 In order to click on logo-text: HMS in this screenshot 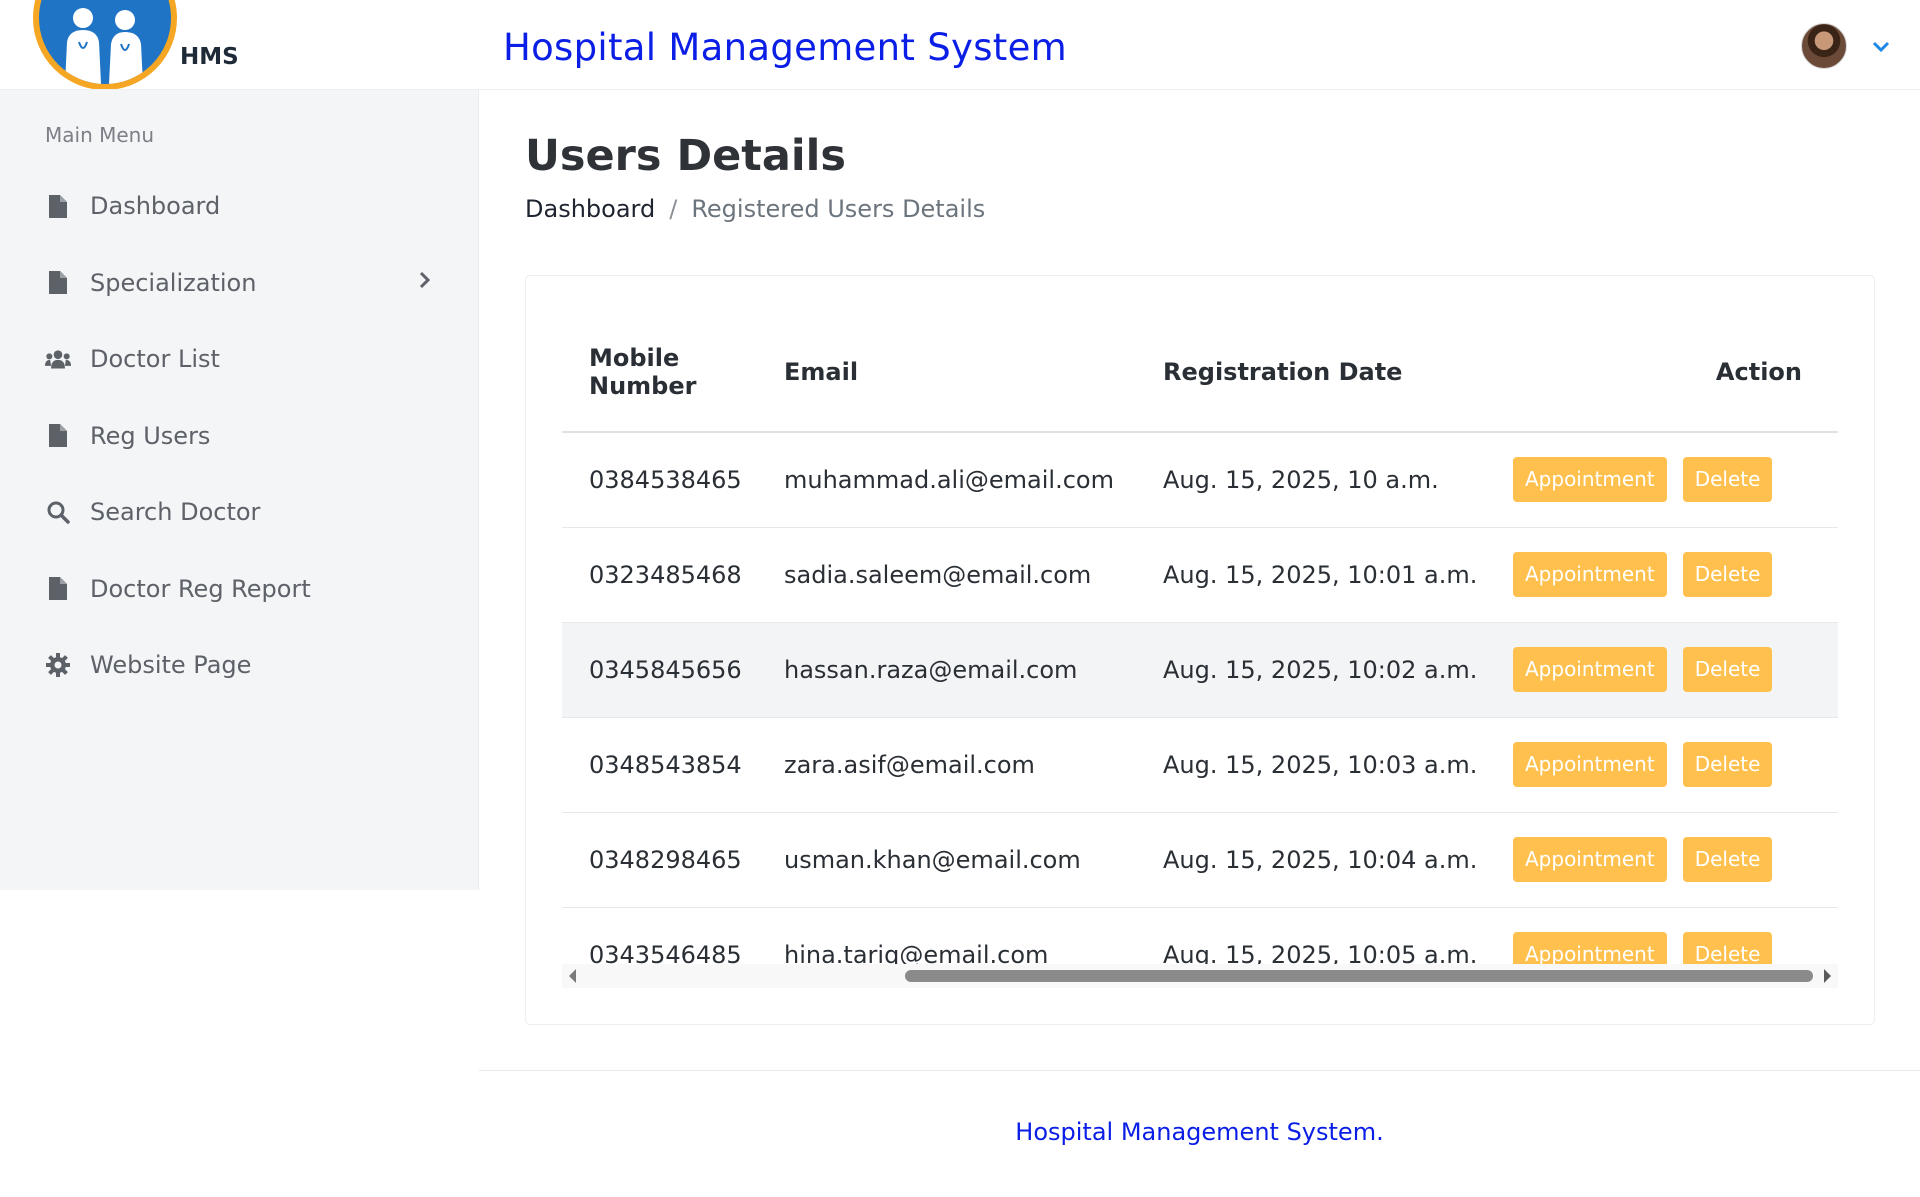, I will do `click(209, 57)`.